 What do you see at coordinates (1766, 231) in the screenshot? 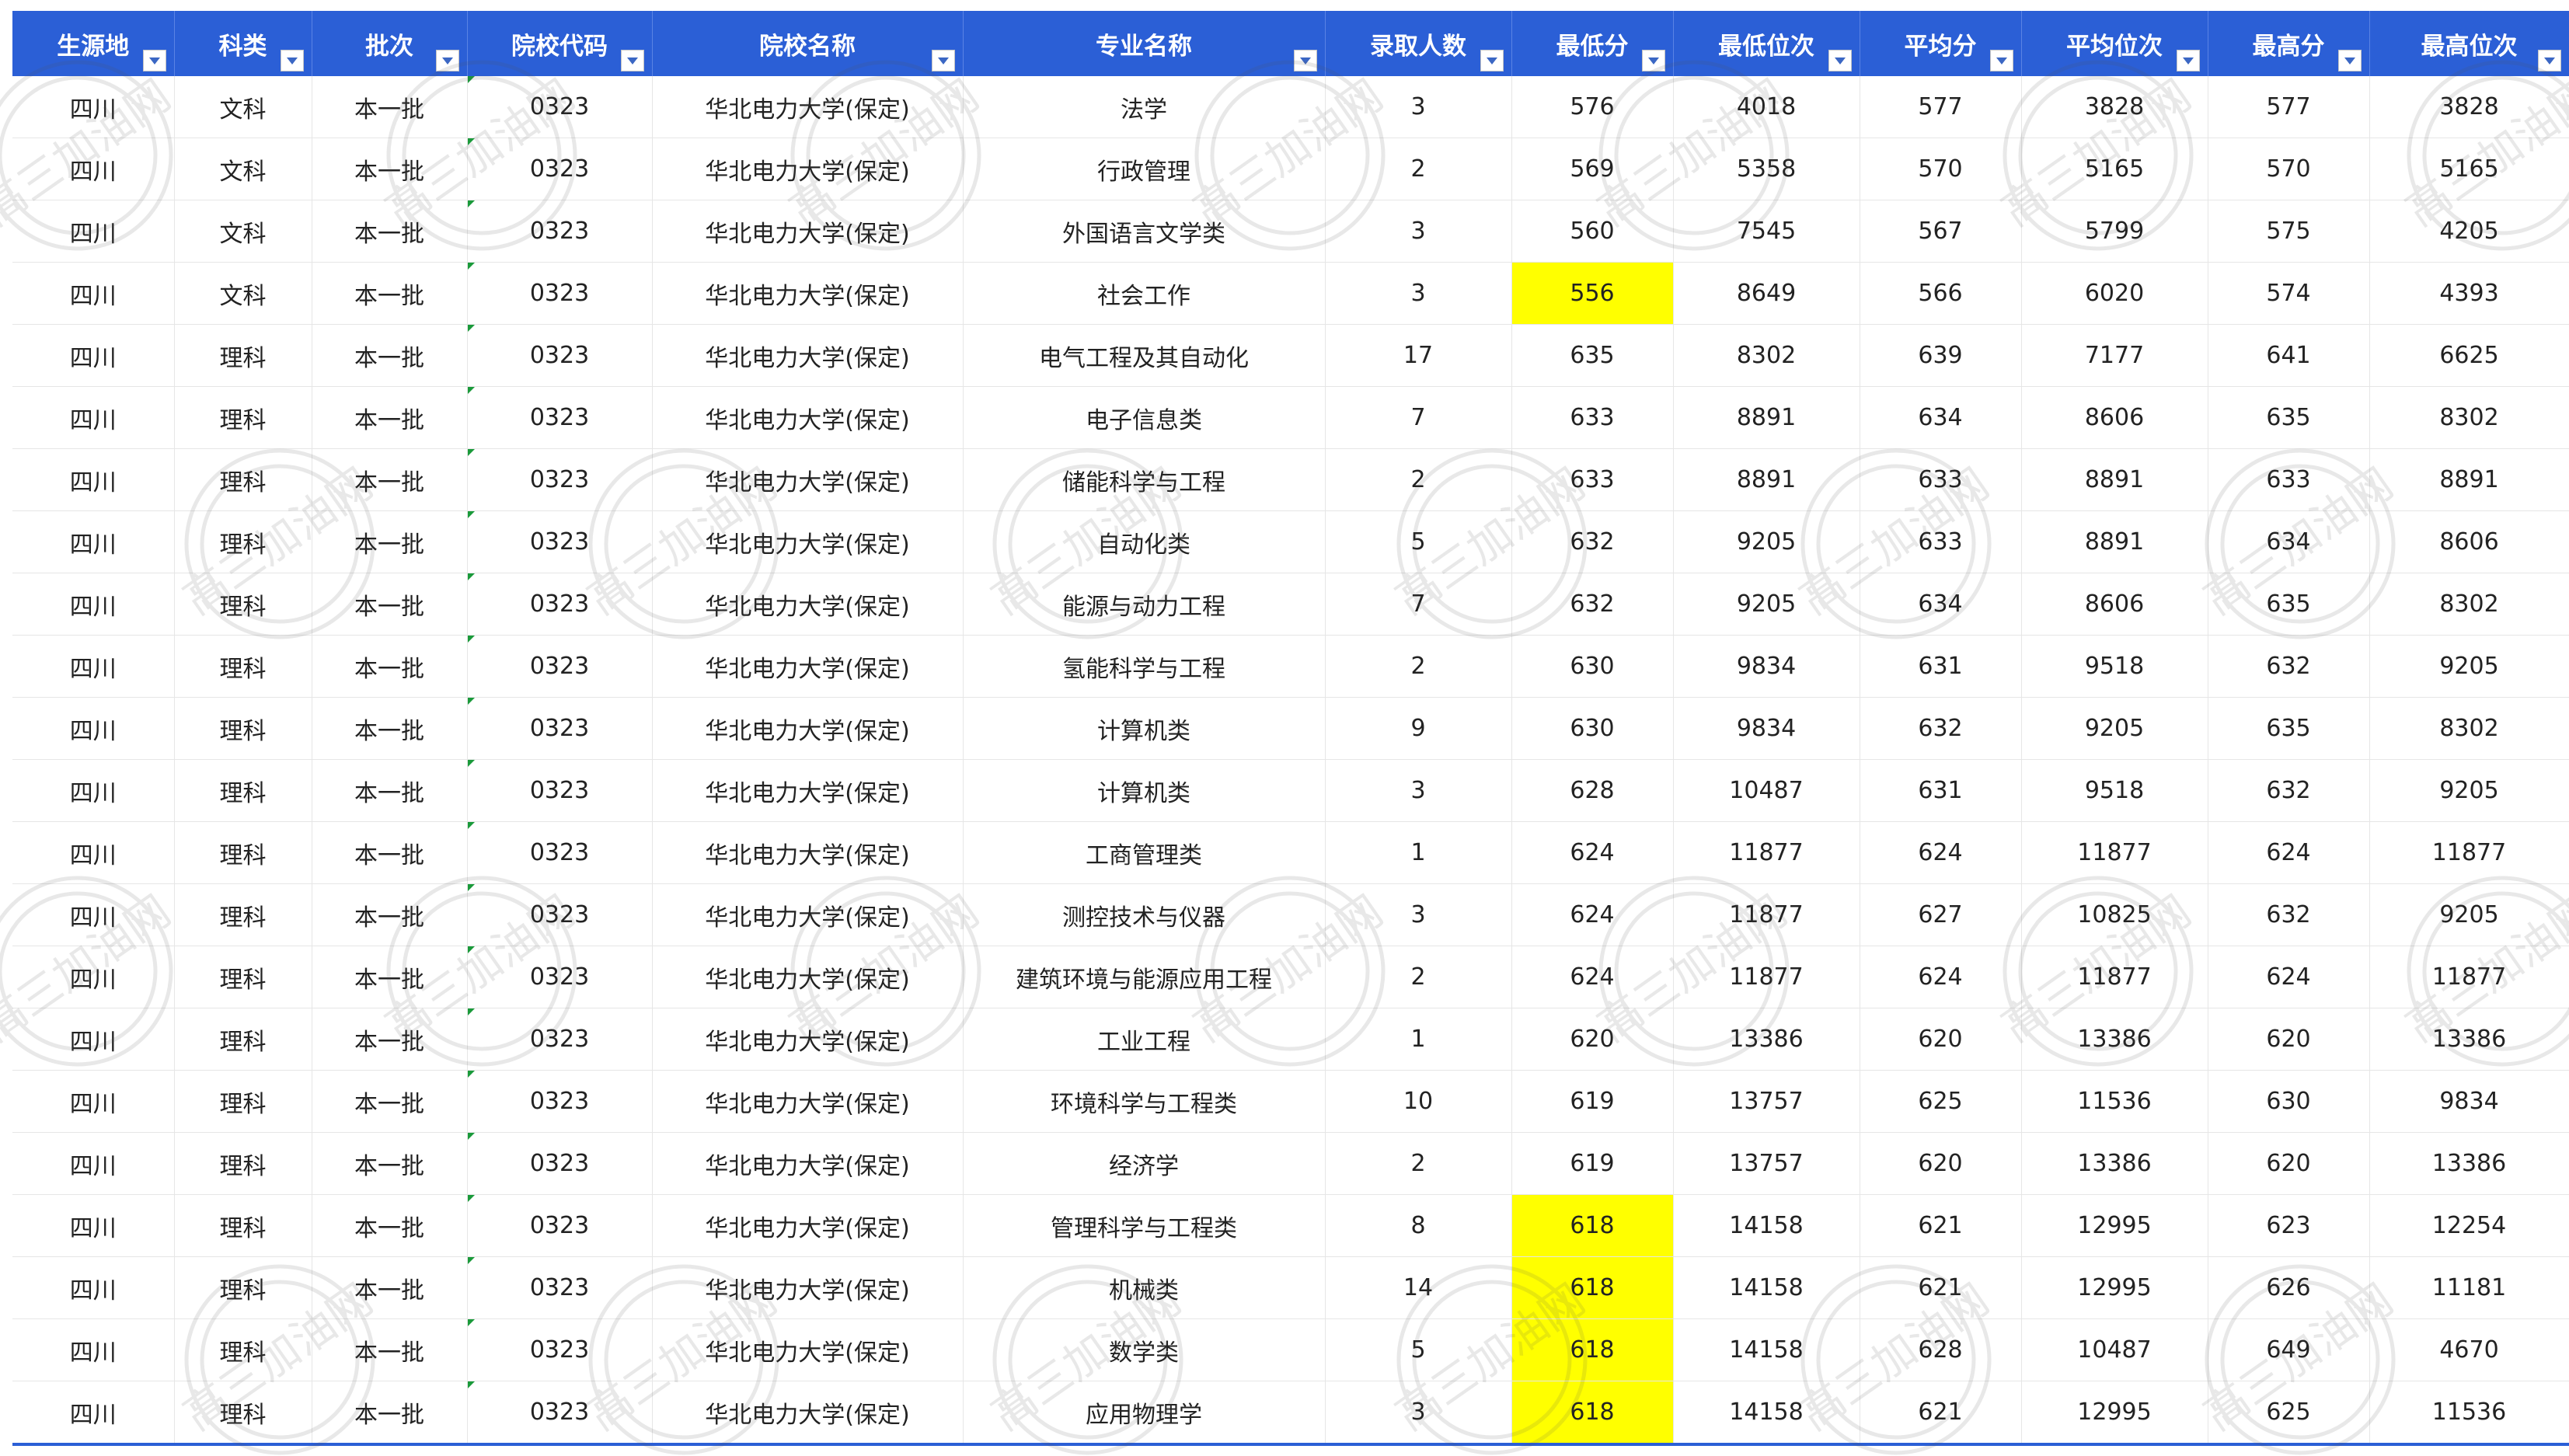
I see `table-cell: 7545` at bounding box center [1766, 231].